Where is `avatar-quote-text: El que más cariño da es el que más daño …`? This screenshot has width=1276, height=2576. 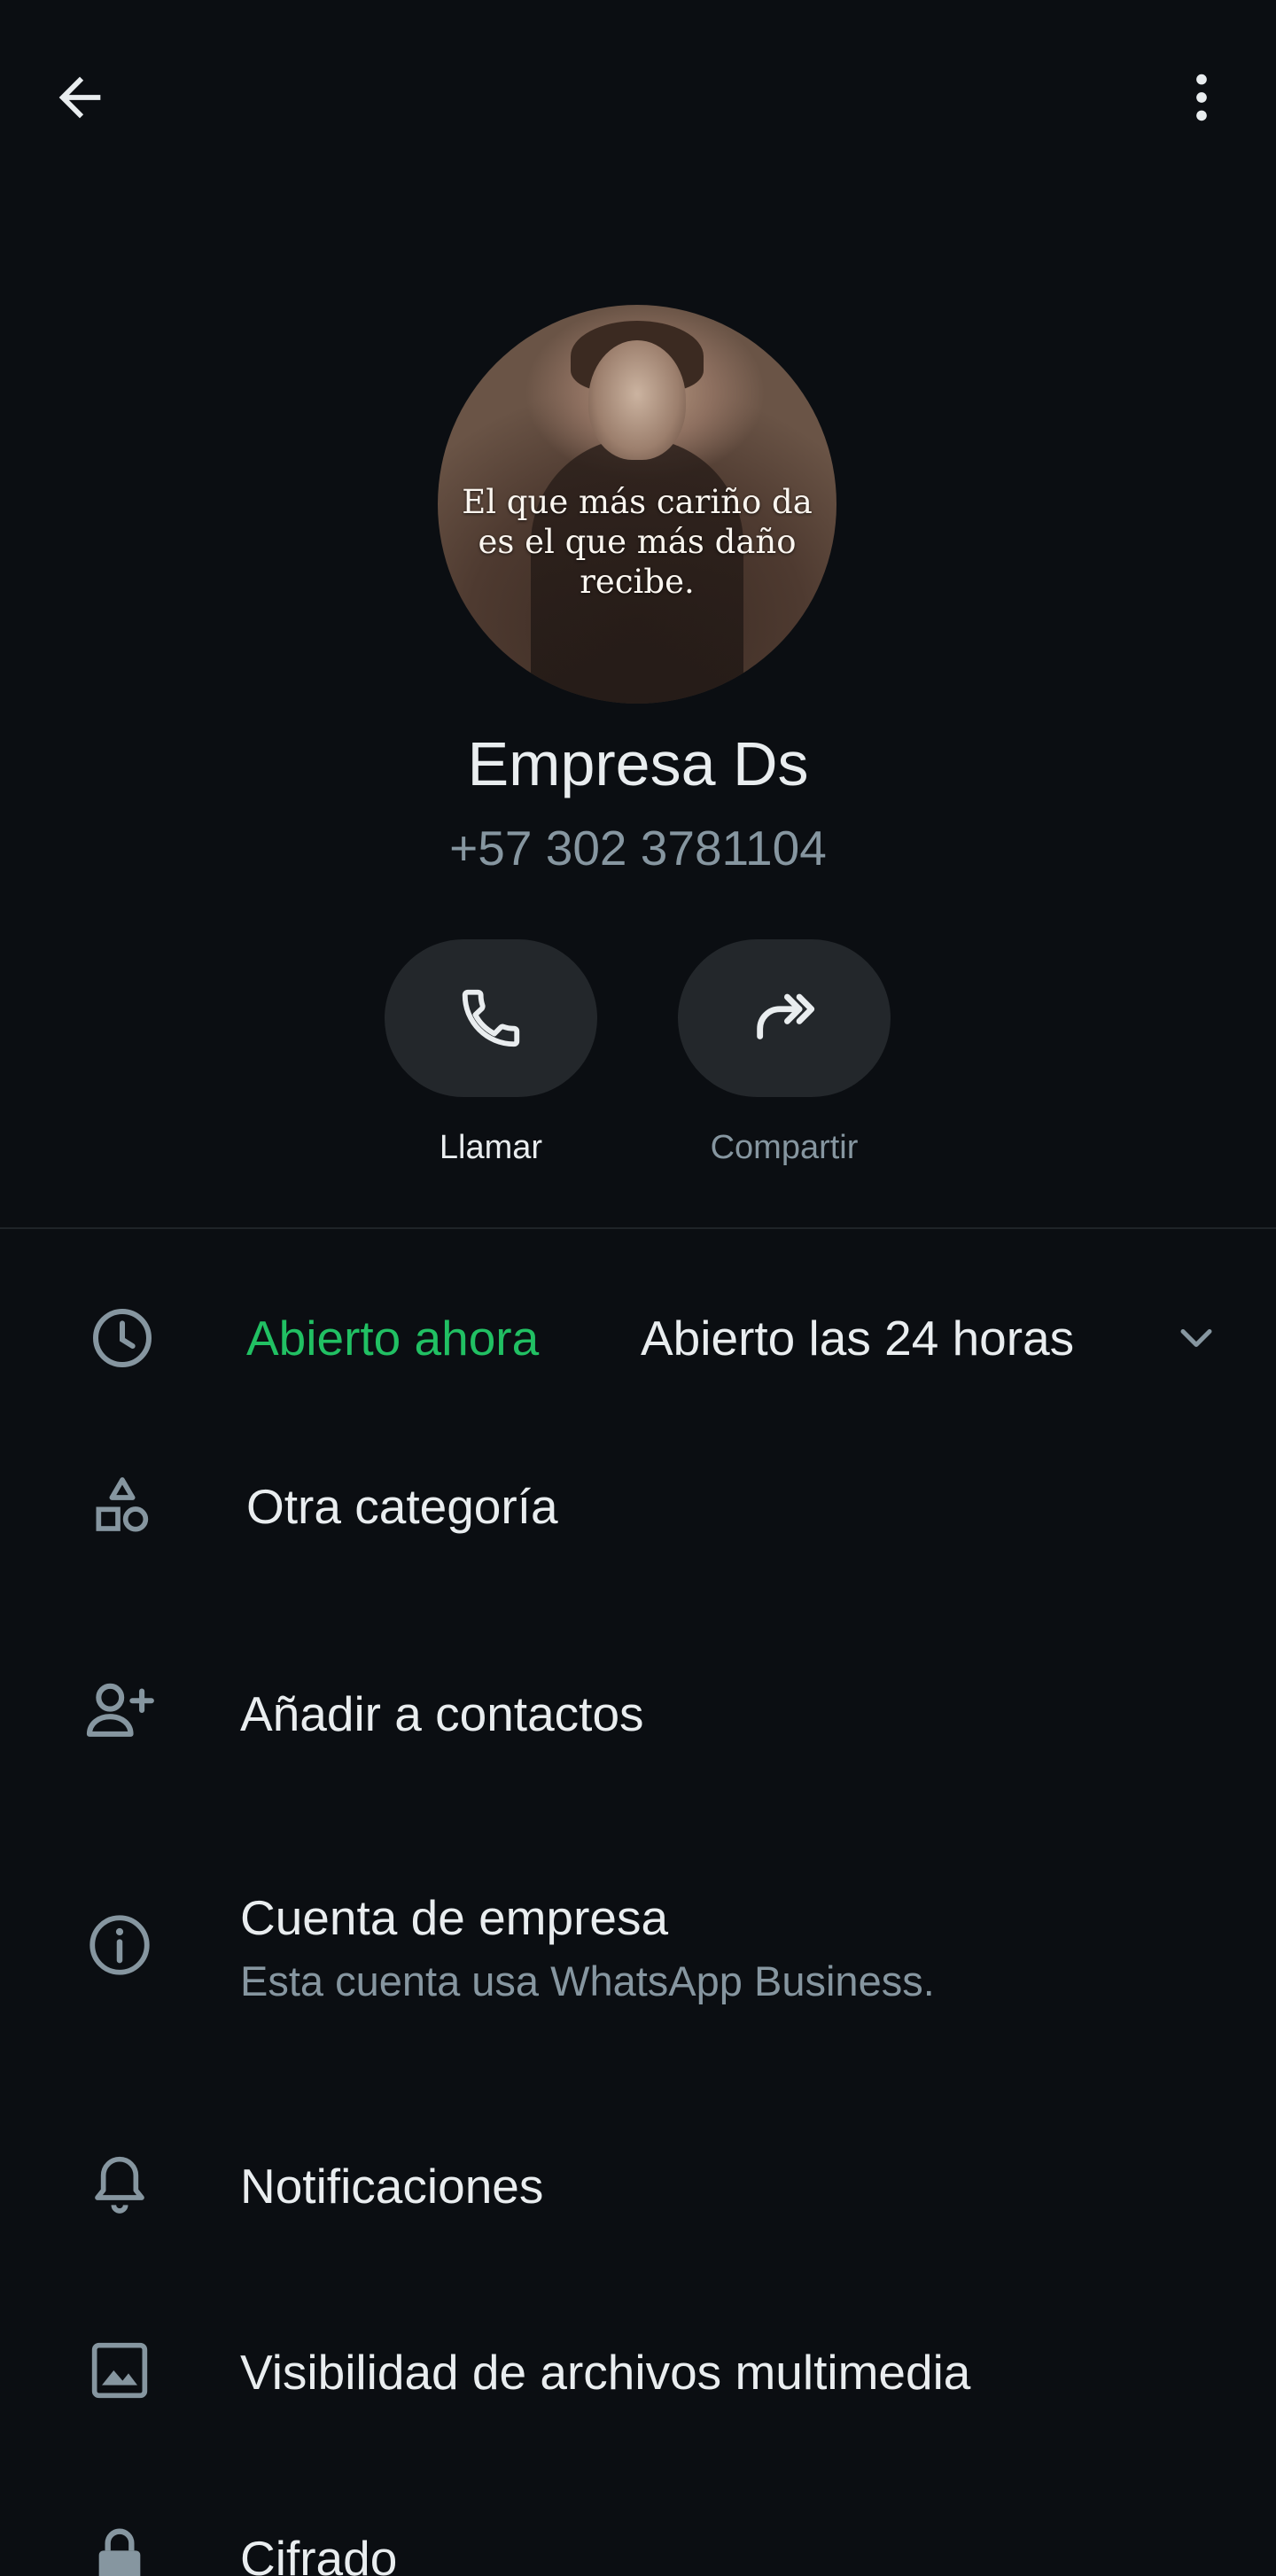 avatar-quote-text: El que más cariño da es el que más daño … is located at coordinates (637, 542).